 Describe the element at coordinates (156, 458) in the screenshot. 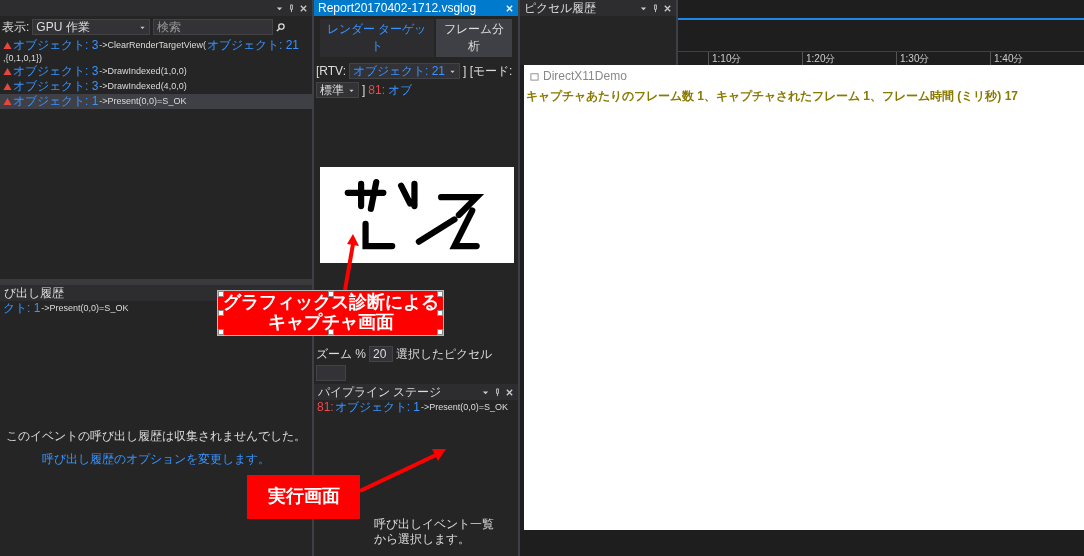

I see `options-link: 呼び出し履歴のオプションを変更します。` at that location.